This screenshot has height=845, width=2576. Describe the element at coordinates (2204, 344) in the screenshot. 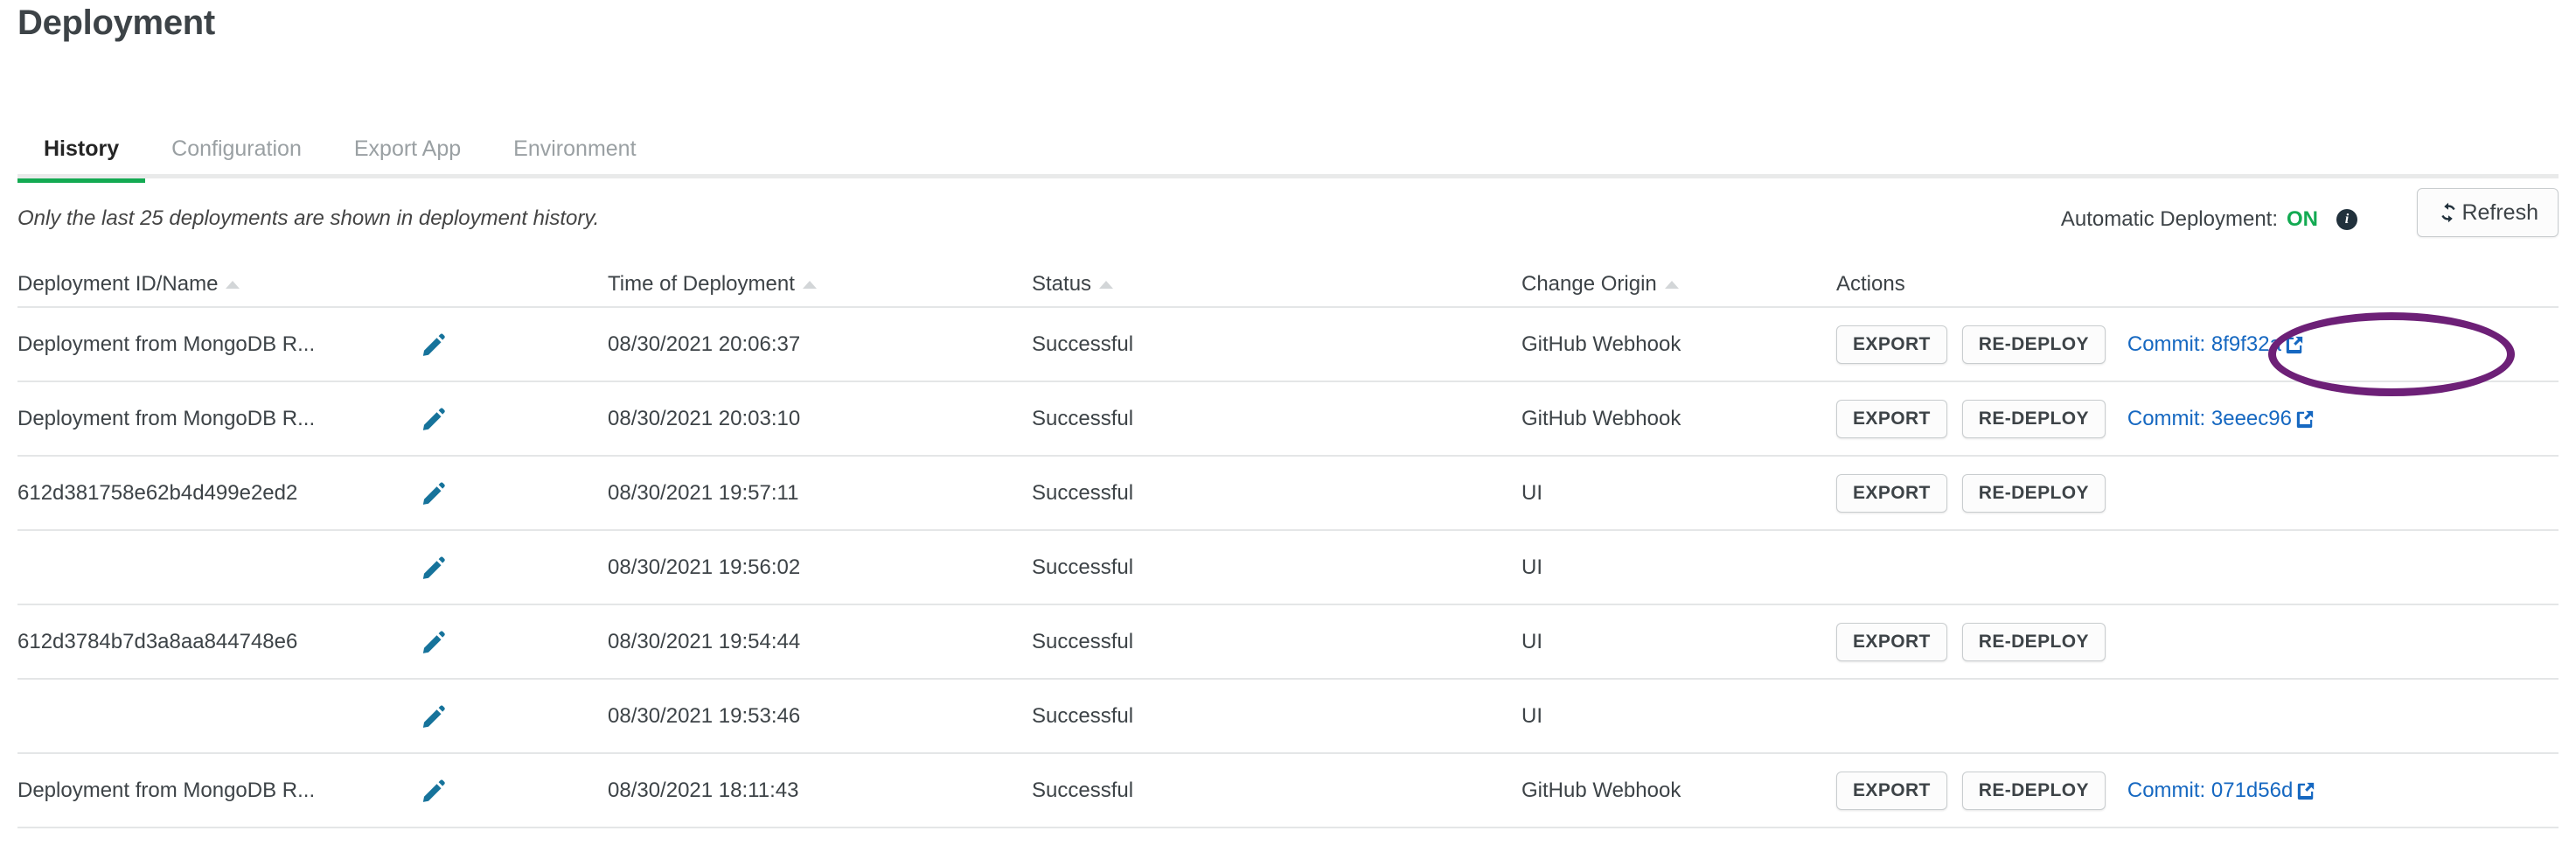

I see `commit-link-label: Commit: 8f9f32a` at that location.